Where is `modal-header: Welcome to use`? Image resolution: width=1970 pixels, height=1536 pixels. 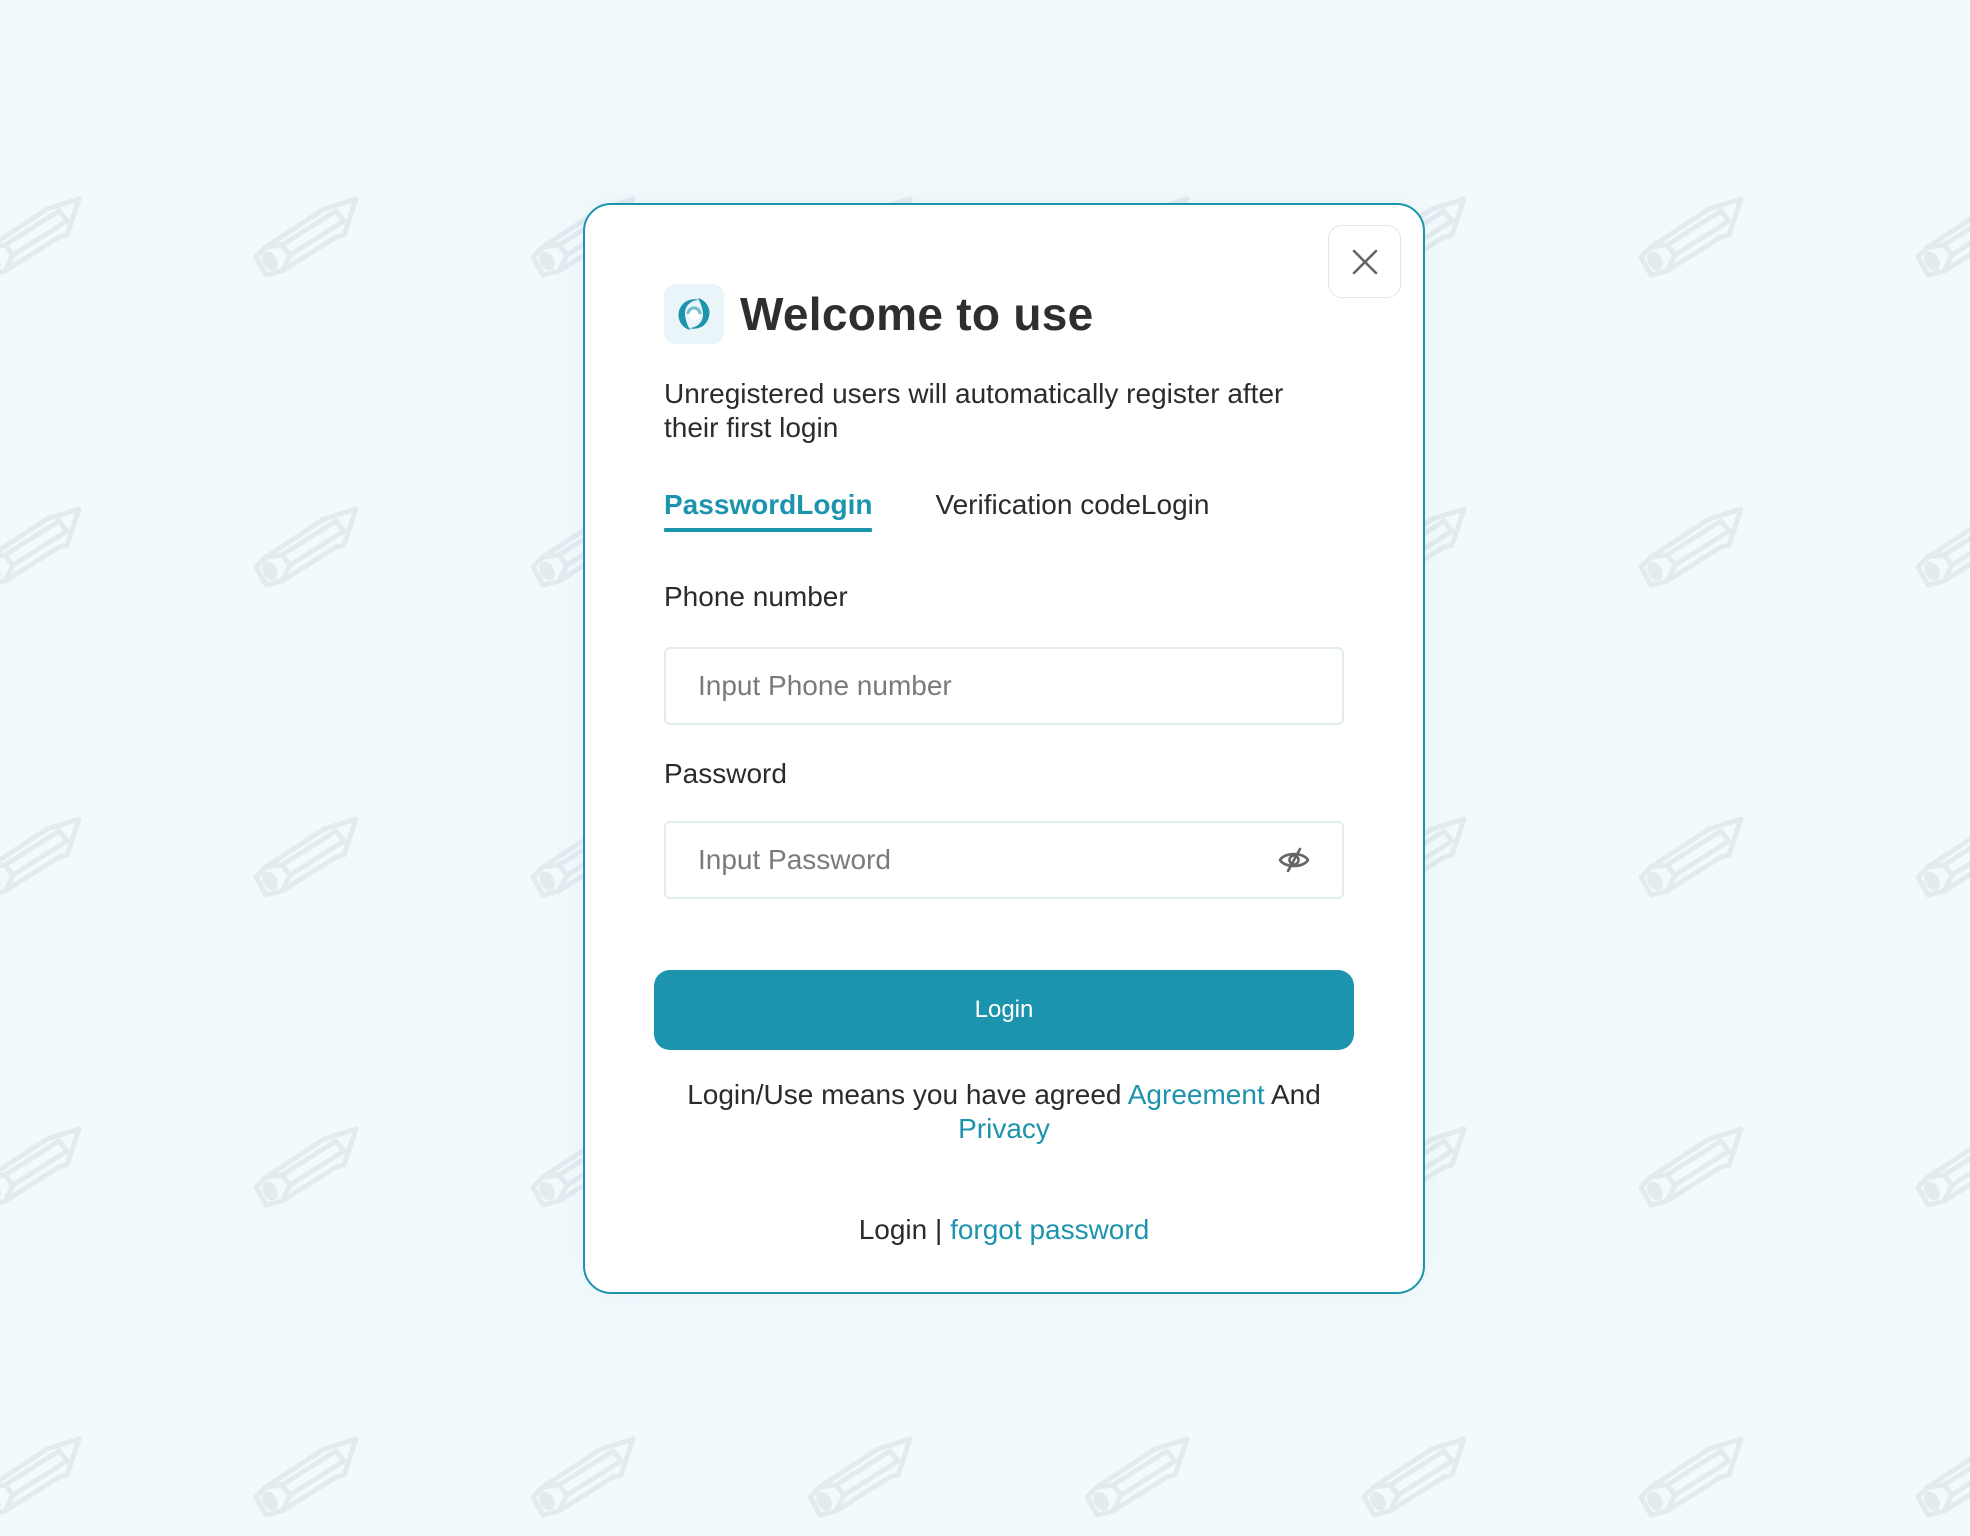
modal-header: Welcome to use is located at coordinates (879, 314).